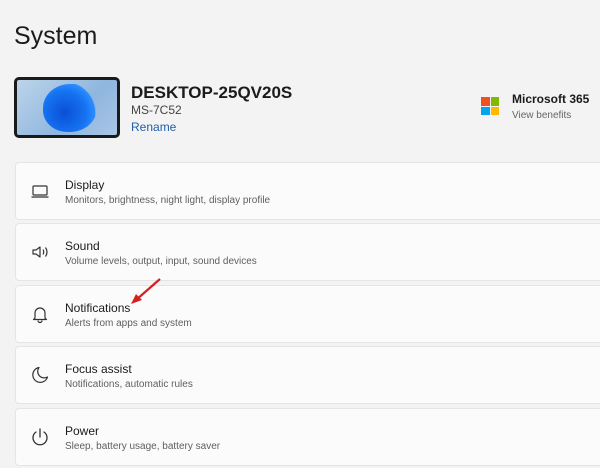 Image resolution: width=600 pixels, height=468 pixels. Describe the element at coordinates (67, 107) in the screenshot. I see `device-thumbnail` at that location.